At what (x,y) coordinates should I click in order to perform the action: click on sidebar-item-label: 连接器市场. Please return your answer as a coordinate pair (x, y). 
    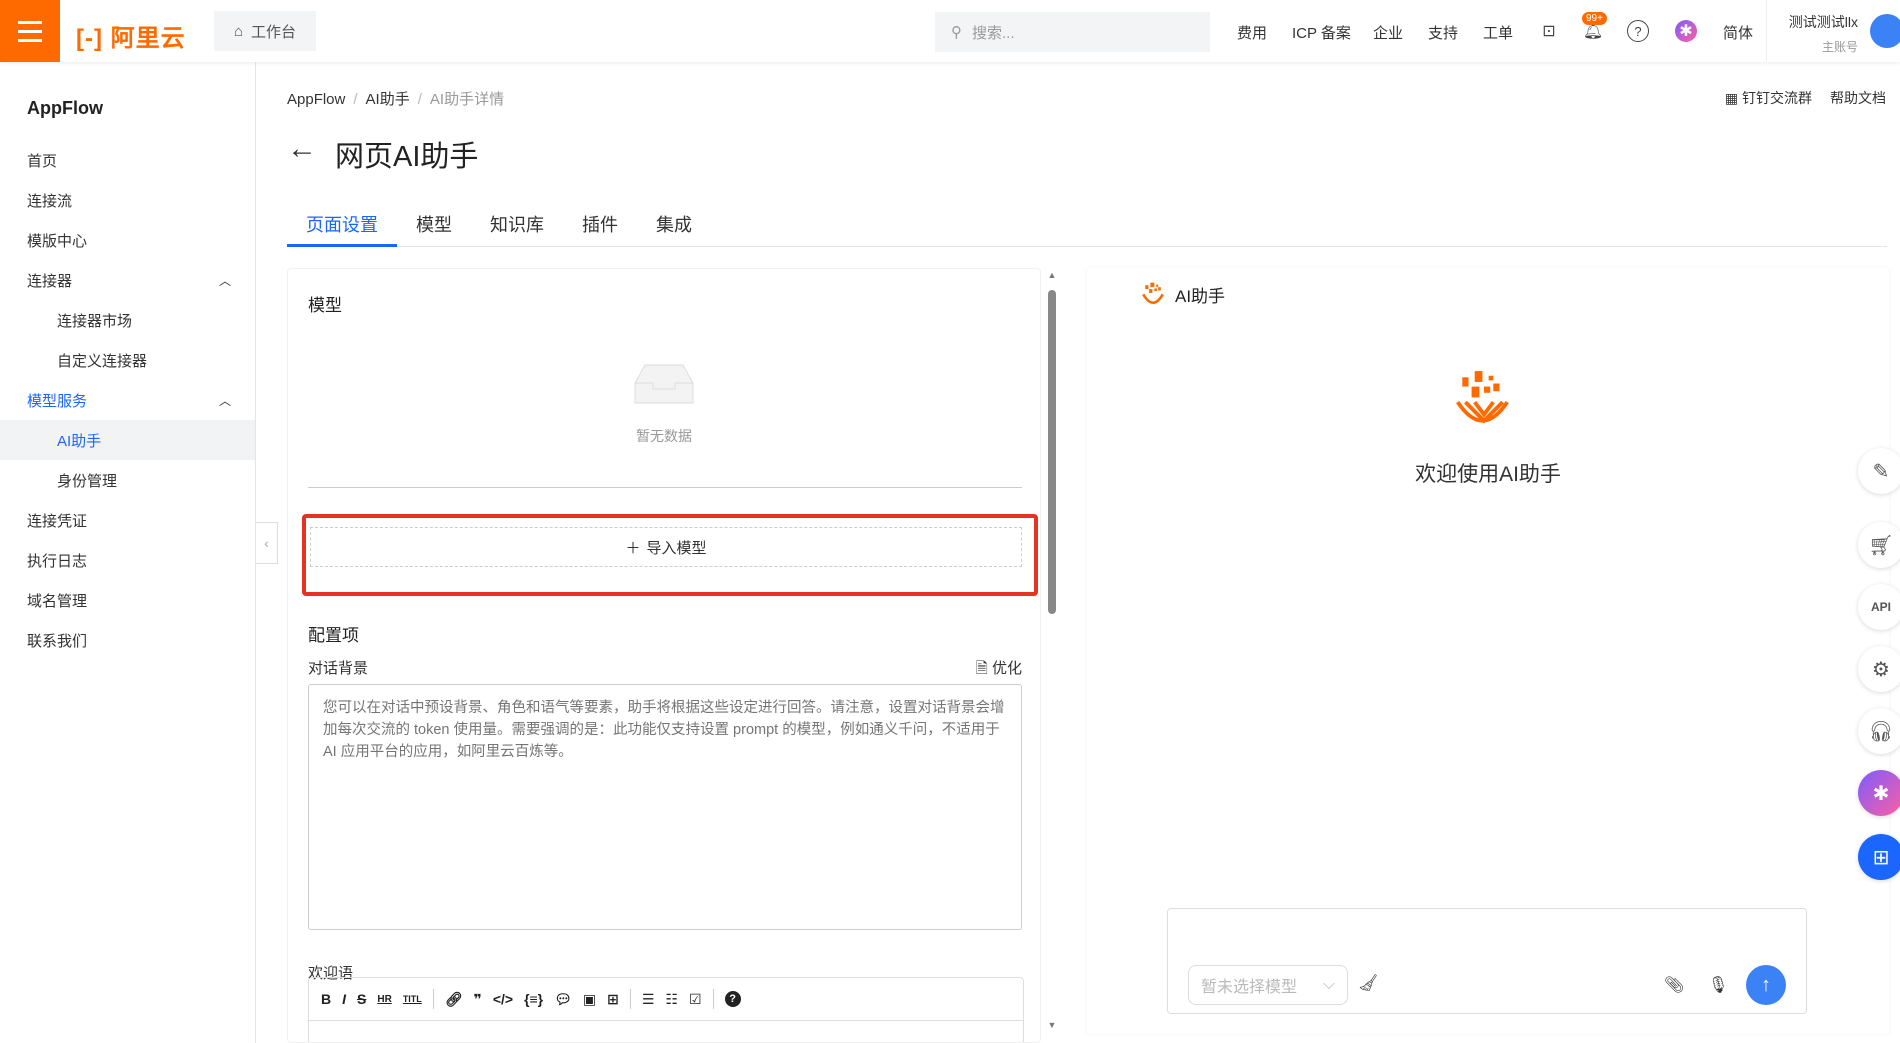
    Looking at the image, I should click on (95, 321).